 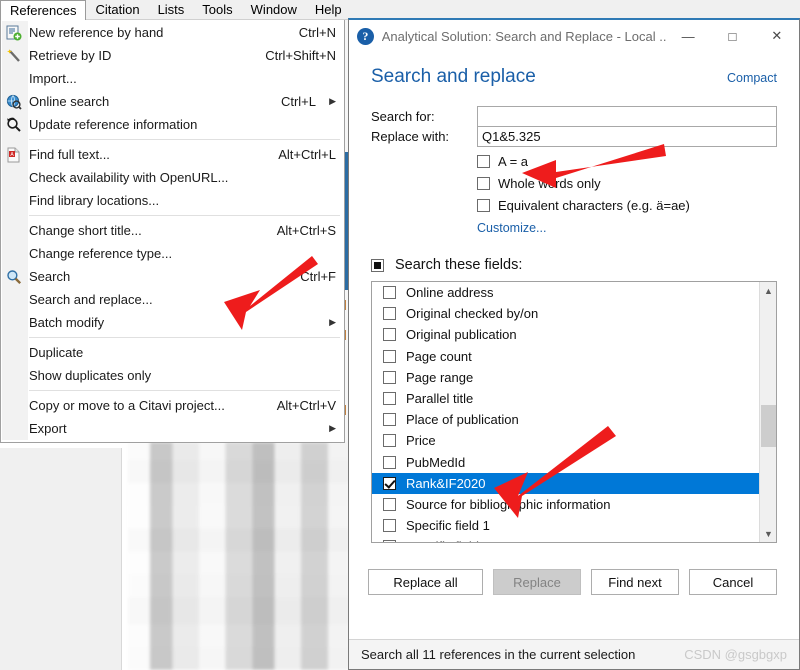 I want to click on list-item: Original checked by/on, so click(x=565, y=313).